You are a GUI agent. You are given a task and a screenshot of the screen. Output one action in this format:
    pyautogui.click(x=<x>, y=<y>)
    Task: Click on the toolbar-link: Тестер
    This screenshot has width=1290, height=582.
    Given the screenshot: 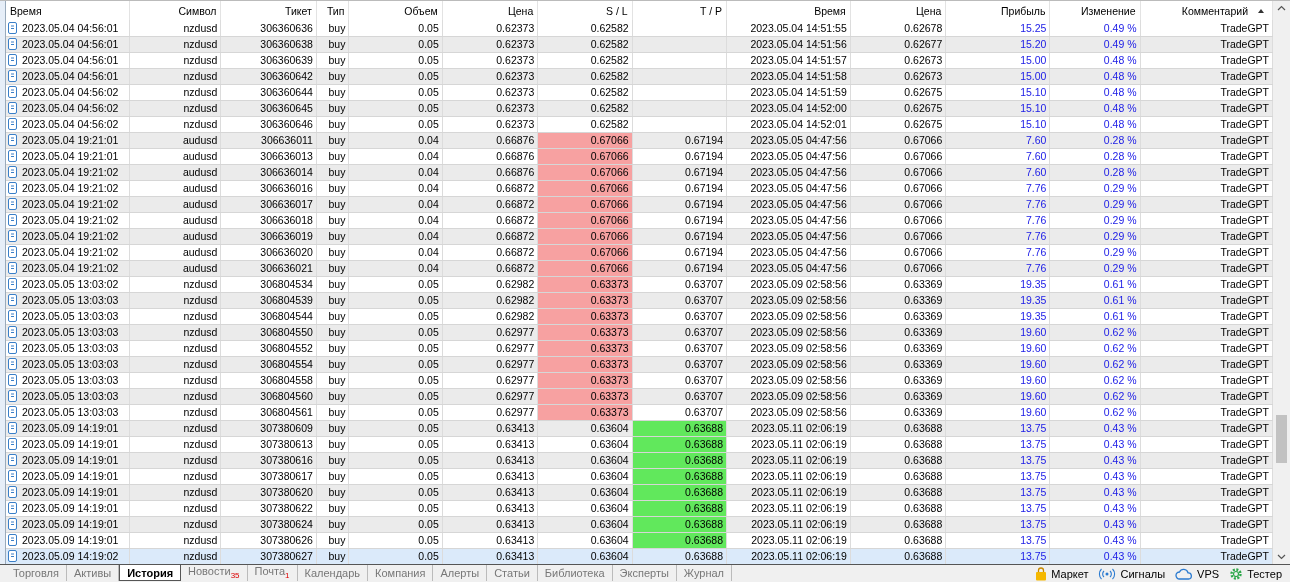 What is the action you would take?
    pyautogui.click(x=1255, y=573)
    